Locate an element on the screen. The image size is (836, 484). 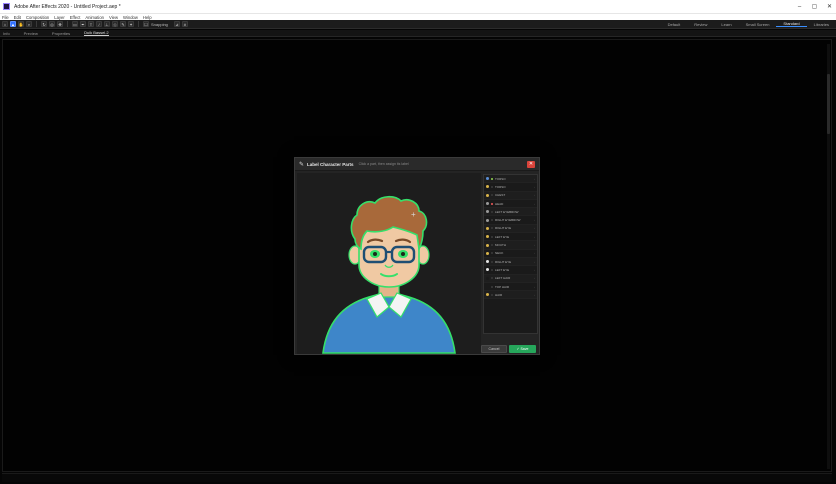
menu-layer: Layer is located at coordinates (59, 17).